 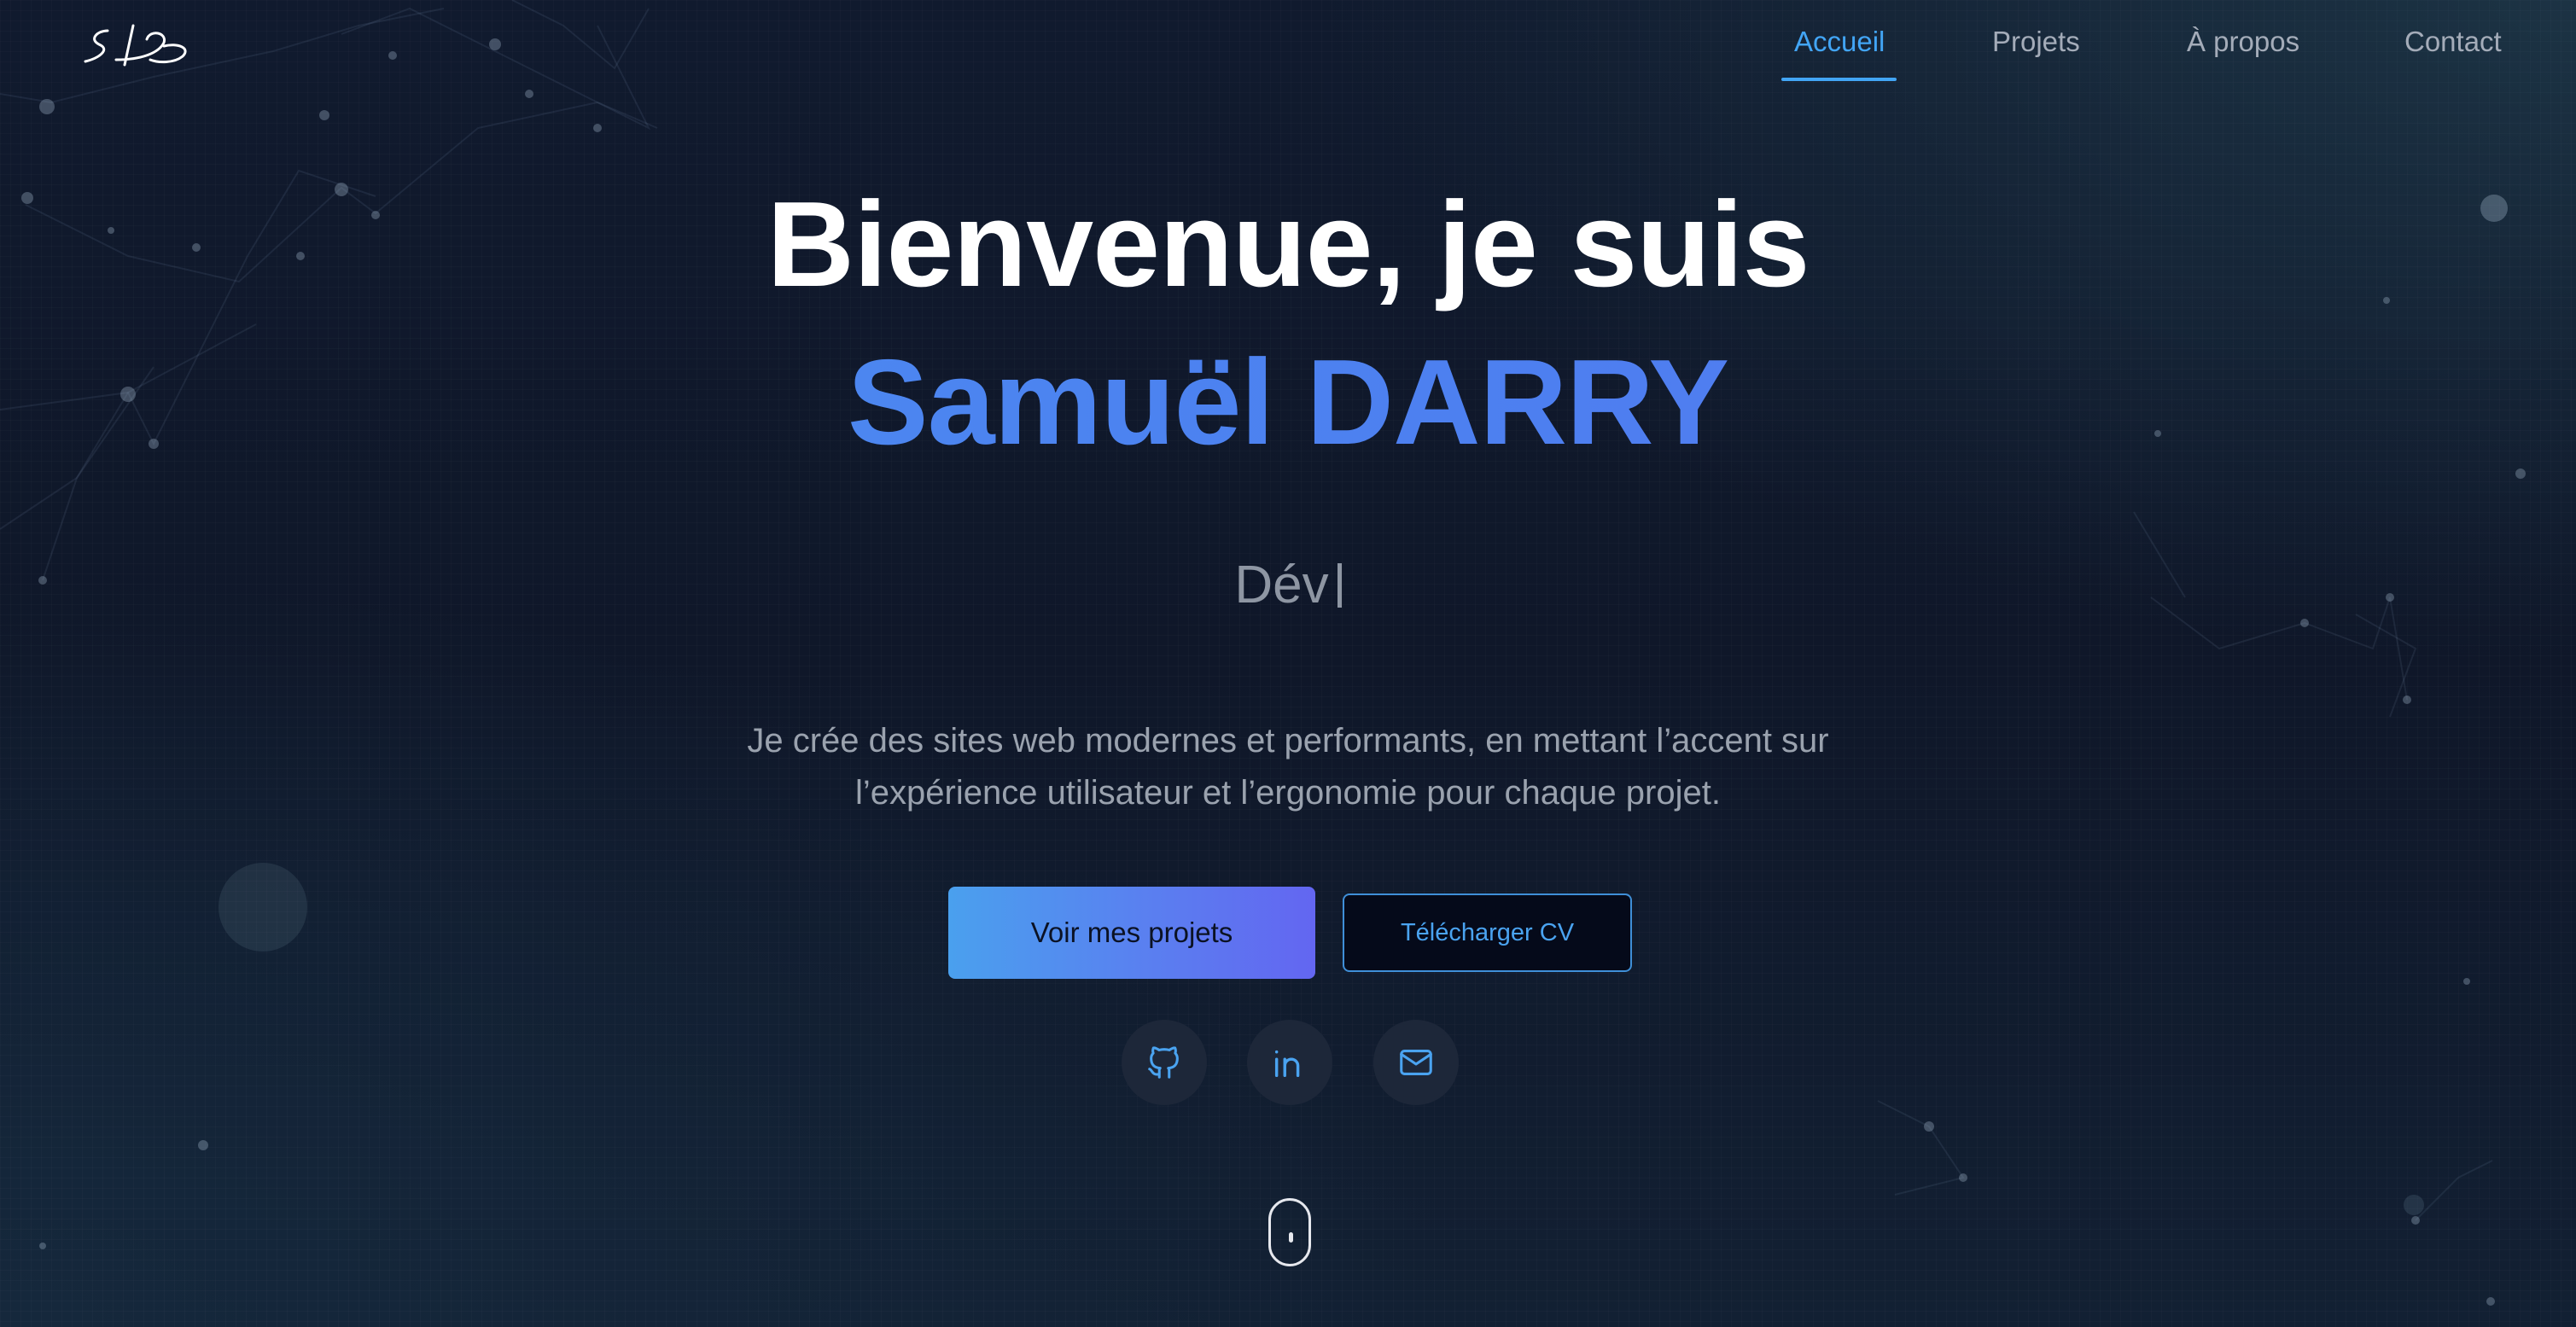 I want to click on scroll-wheel-dot, so click(x=1291, y=1238).